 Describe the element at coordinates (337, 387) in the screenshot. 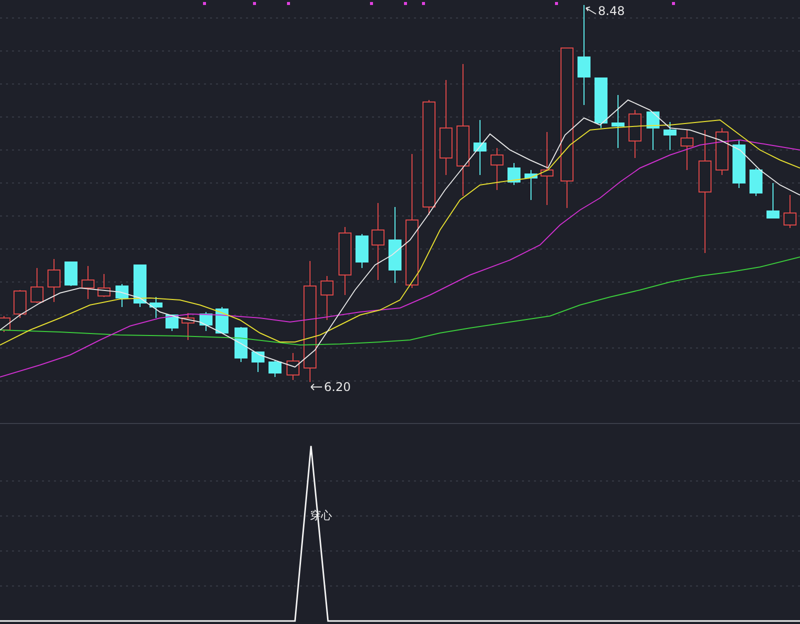

I see `low-price-label: 6.20` at that location.